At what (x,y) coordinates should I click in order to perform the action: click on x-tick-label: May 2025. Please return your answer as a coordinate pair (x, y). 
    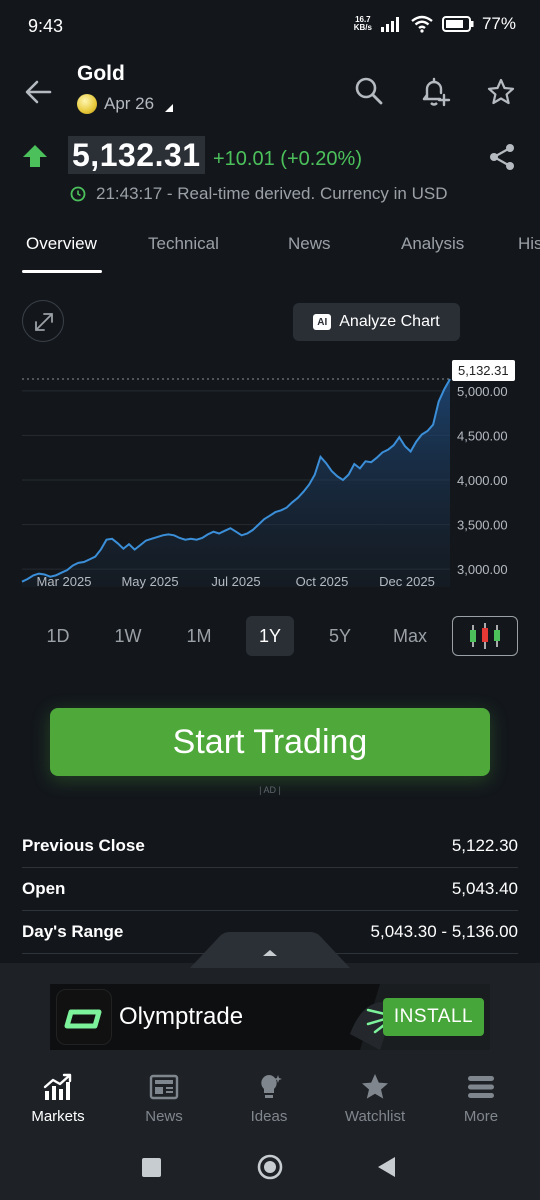
    Looking at the image, I should click on (149, 581).